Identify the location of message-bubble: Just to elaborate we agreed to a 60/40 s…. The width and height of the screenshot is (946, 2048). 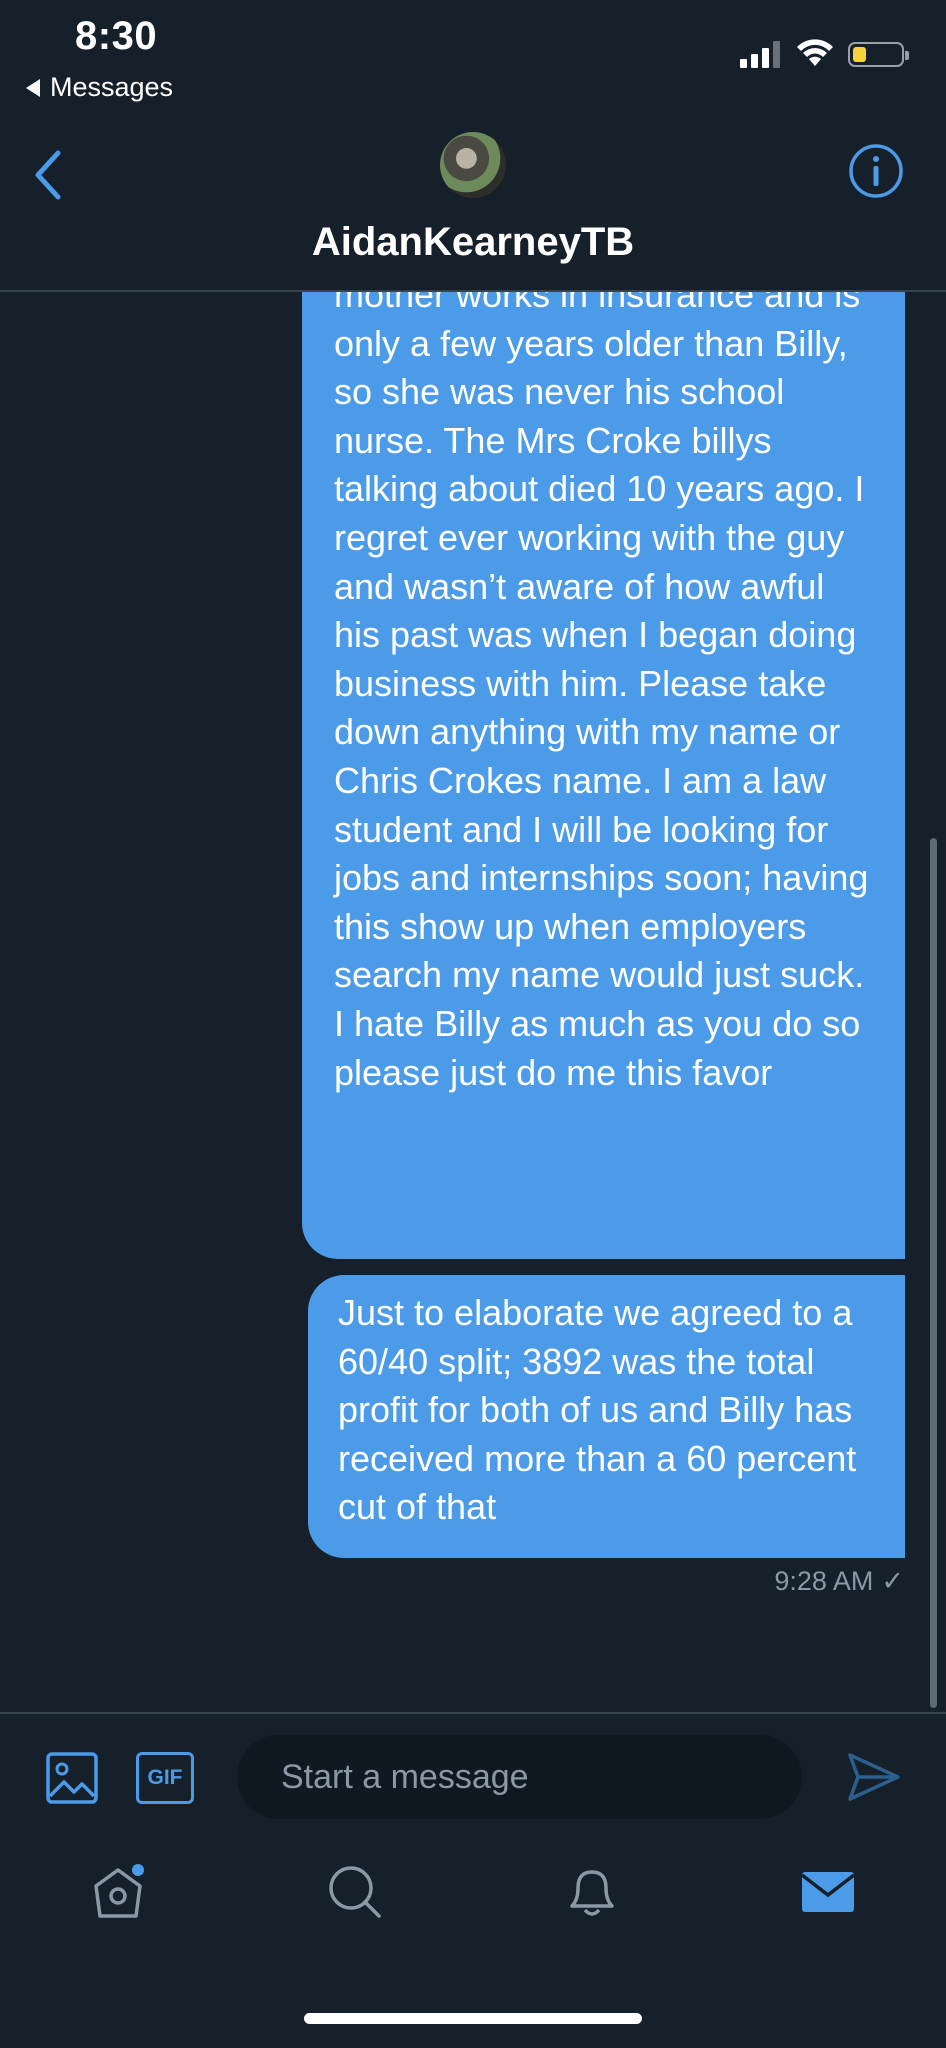
(606, 1416).